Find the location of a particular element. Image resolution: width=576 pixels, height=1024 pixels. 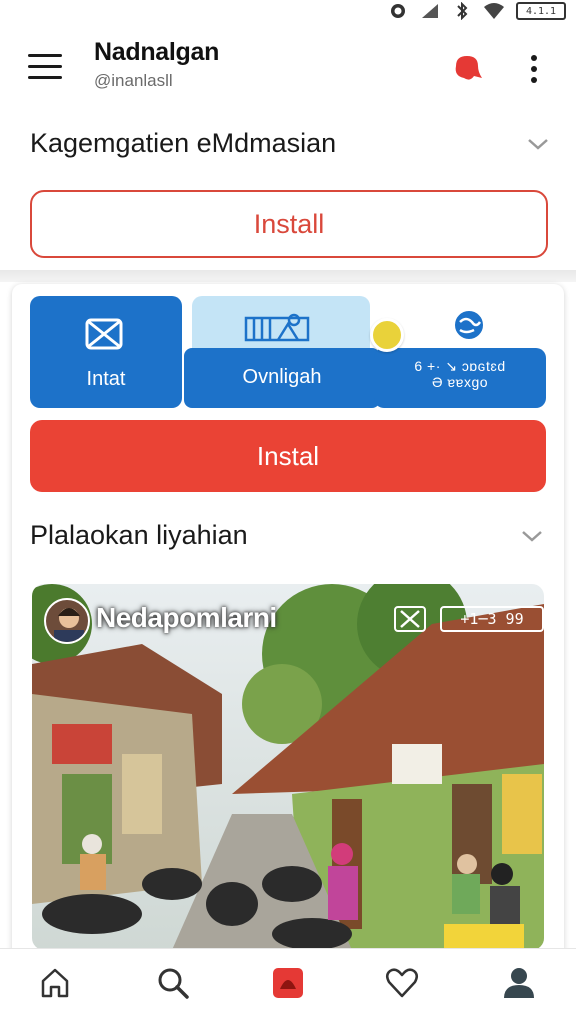

close-icon is located at coordinates (410, 619).